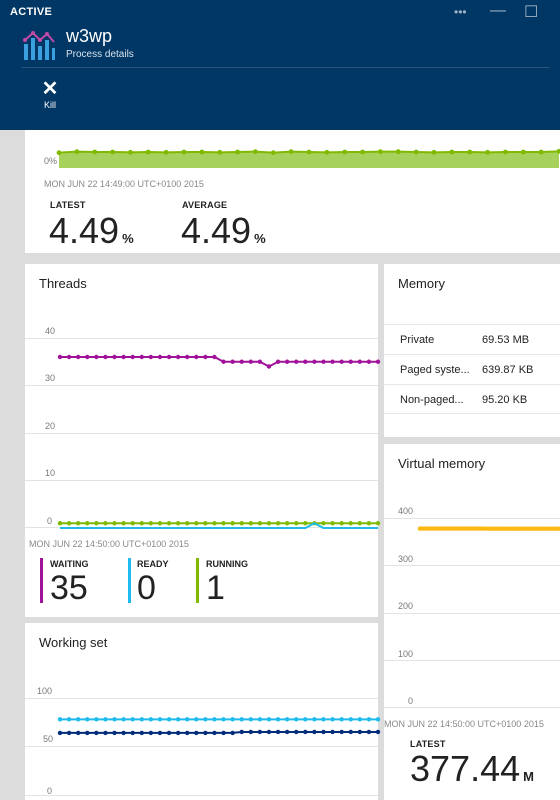  I want to click on threads-y-tick: 0, so click(50, 521).